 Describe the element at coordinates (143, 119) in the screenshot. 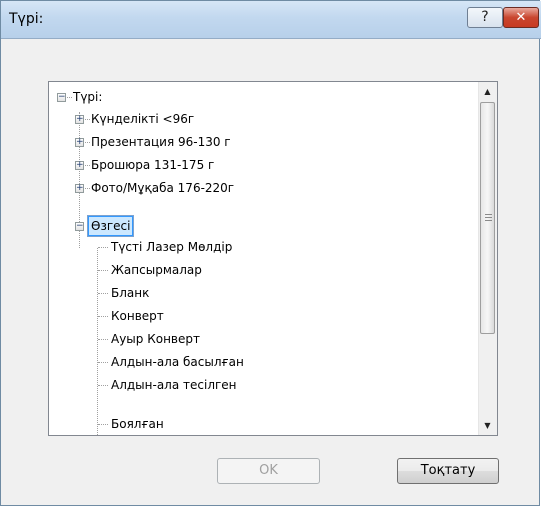

I see `tree-node-label: Күнделікті <96г` at that location.